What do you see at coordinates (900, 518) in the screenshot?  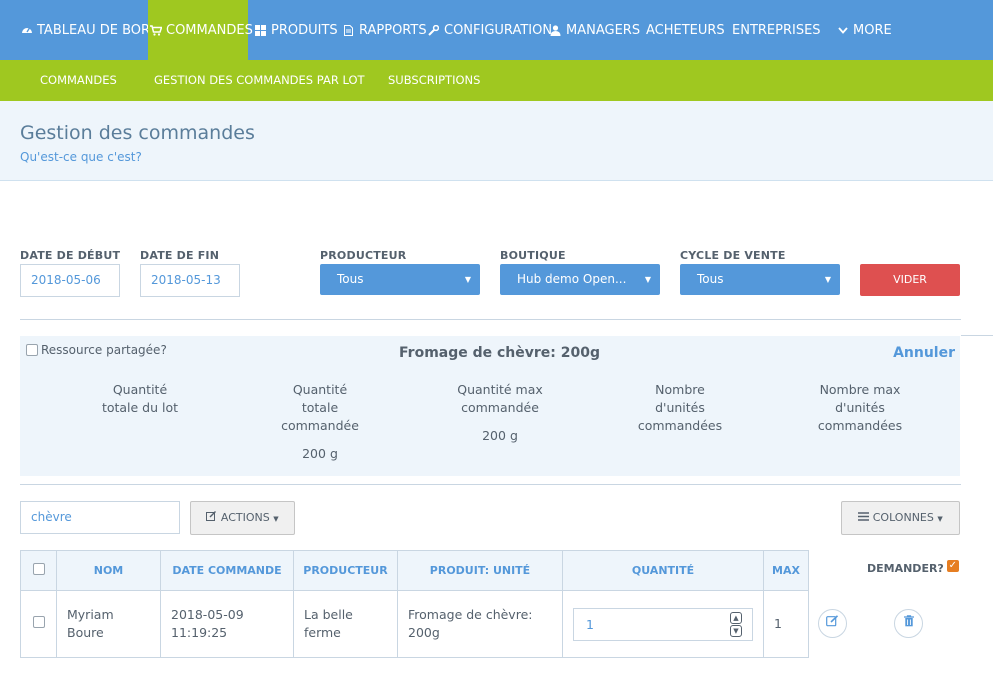 I see `columns-button: COLONNES ▼` at bounding box center [900, 518].